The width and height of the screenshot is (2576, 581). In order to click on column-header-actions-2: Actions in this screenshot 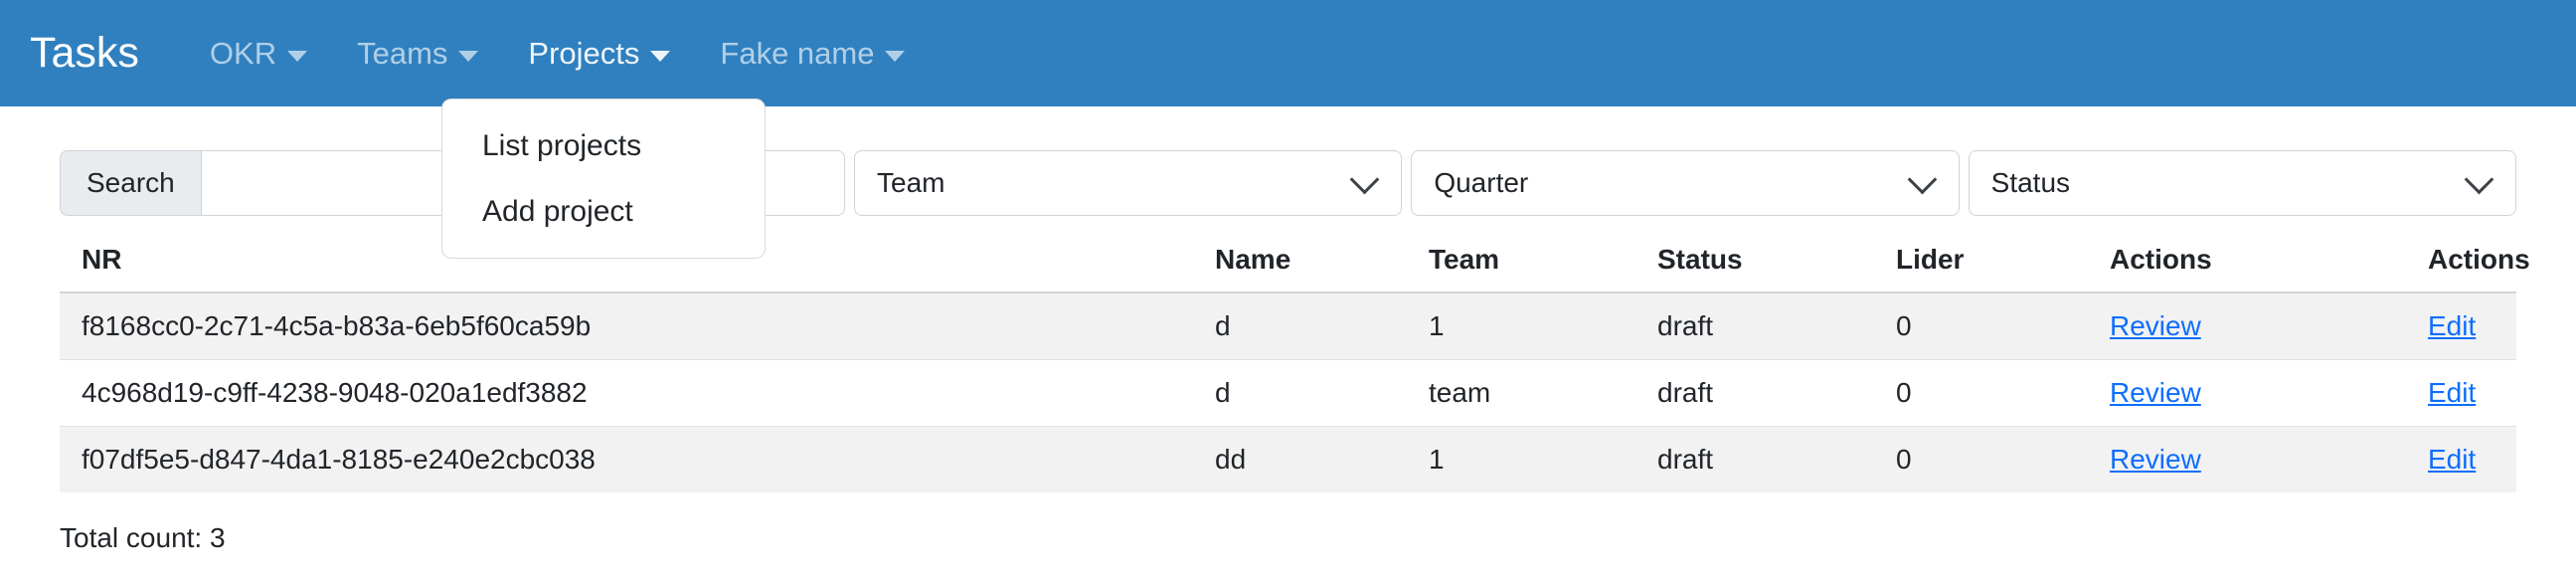, I will do `click(2468, 261)`.